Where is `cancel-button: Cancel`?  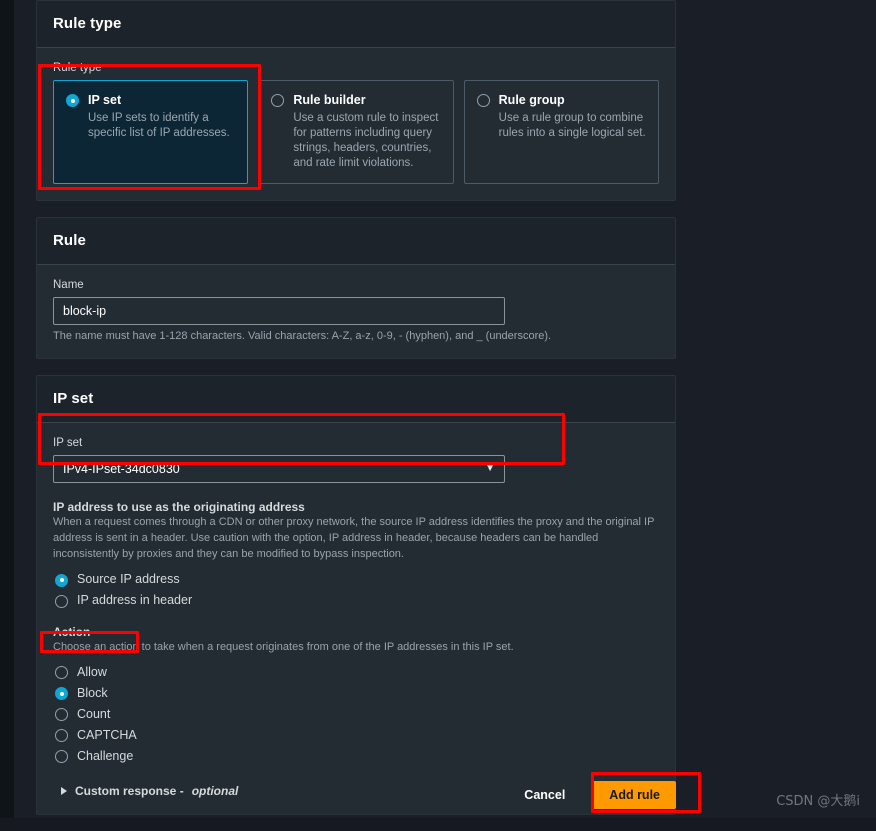 cancel-button: Cancel is located at coordinates (544, 795).